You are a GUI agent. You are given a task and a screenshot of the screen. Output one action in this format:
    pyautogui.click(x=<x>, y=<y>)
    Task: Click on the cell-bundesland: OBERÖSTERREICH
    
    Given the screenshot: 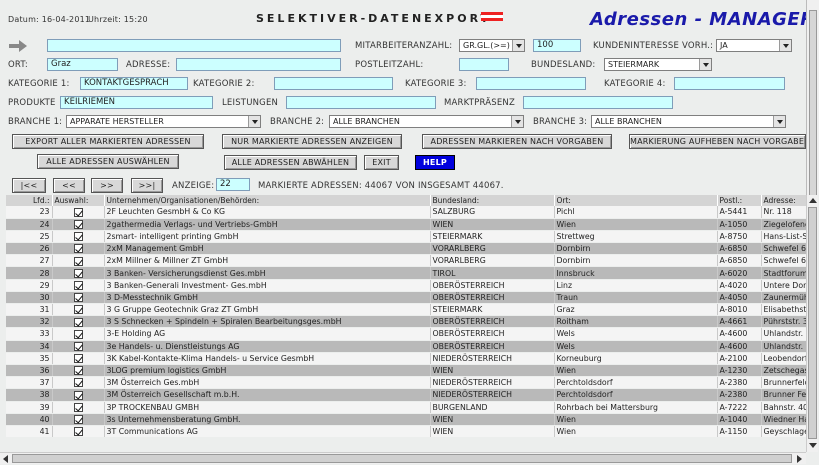 What is the action you would take?
    pyautogui.click(x=492, y=334)
    